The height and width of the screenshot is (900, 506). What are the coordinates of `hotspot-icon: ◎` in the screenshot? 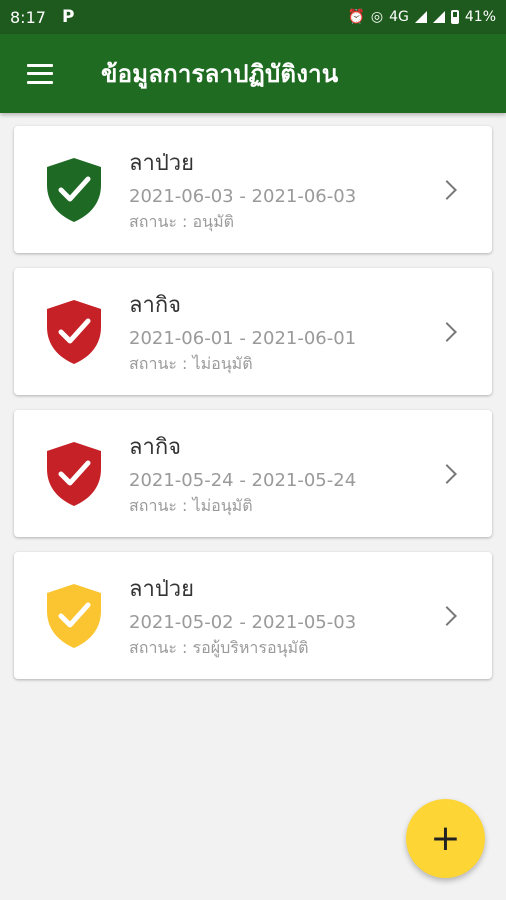 It's located at (377, 17).